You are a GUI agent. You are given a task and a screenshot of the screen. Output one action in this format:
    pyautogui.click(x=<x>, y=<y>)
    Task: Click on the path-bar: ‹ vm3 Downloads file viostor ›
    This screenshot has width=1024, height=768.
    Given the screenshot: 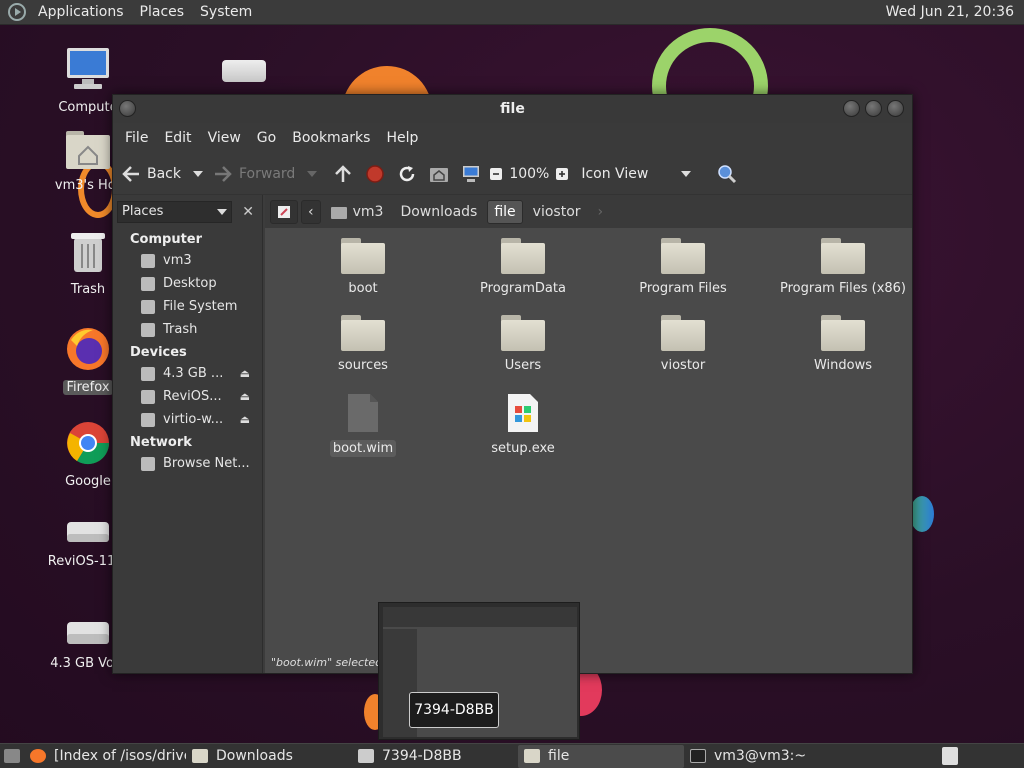 What is the action you would take?
    pyautogui.click(x=588, y=211)
    